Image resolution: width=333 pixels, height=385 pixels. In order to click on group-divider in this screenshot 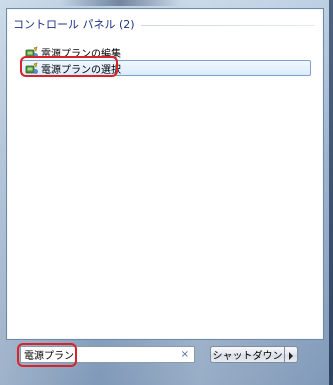, I will do `click(227, 25)`.